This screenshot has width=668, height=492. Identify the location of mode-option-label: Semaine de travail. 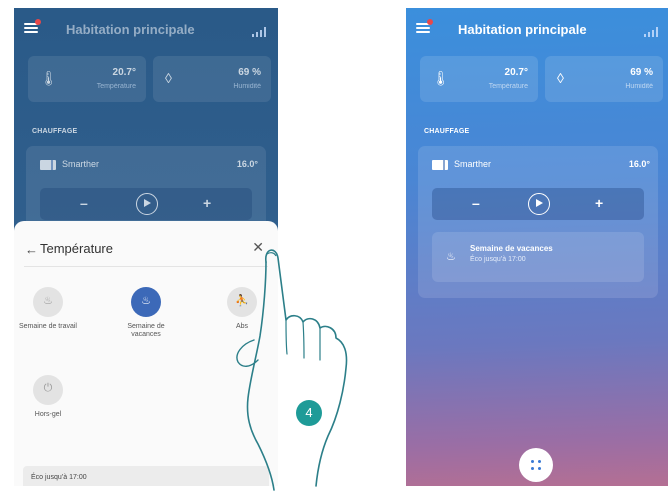
(48, 326).